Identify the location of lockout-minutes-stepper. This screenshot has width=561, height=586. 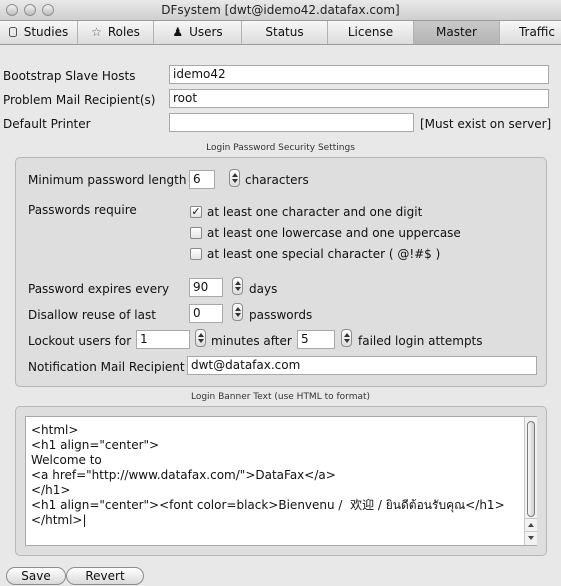
(200, 338).